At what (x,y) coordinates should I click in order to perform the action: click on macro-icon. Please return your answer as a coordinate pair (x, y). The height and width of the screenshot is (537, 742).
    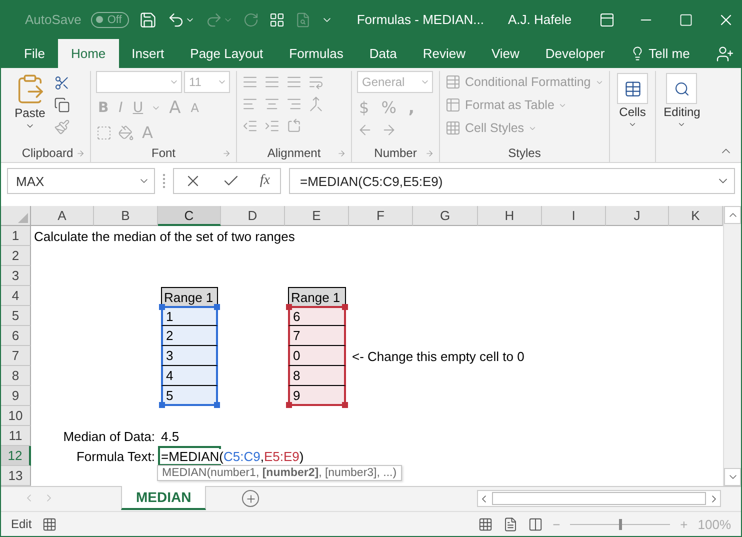
    Looking at the image, I should click on (49, 524).